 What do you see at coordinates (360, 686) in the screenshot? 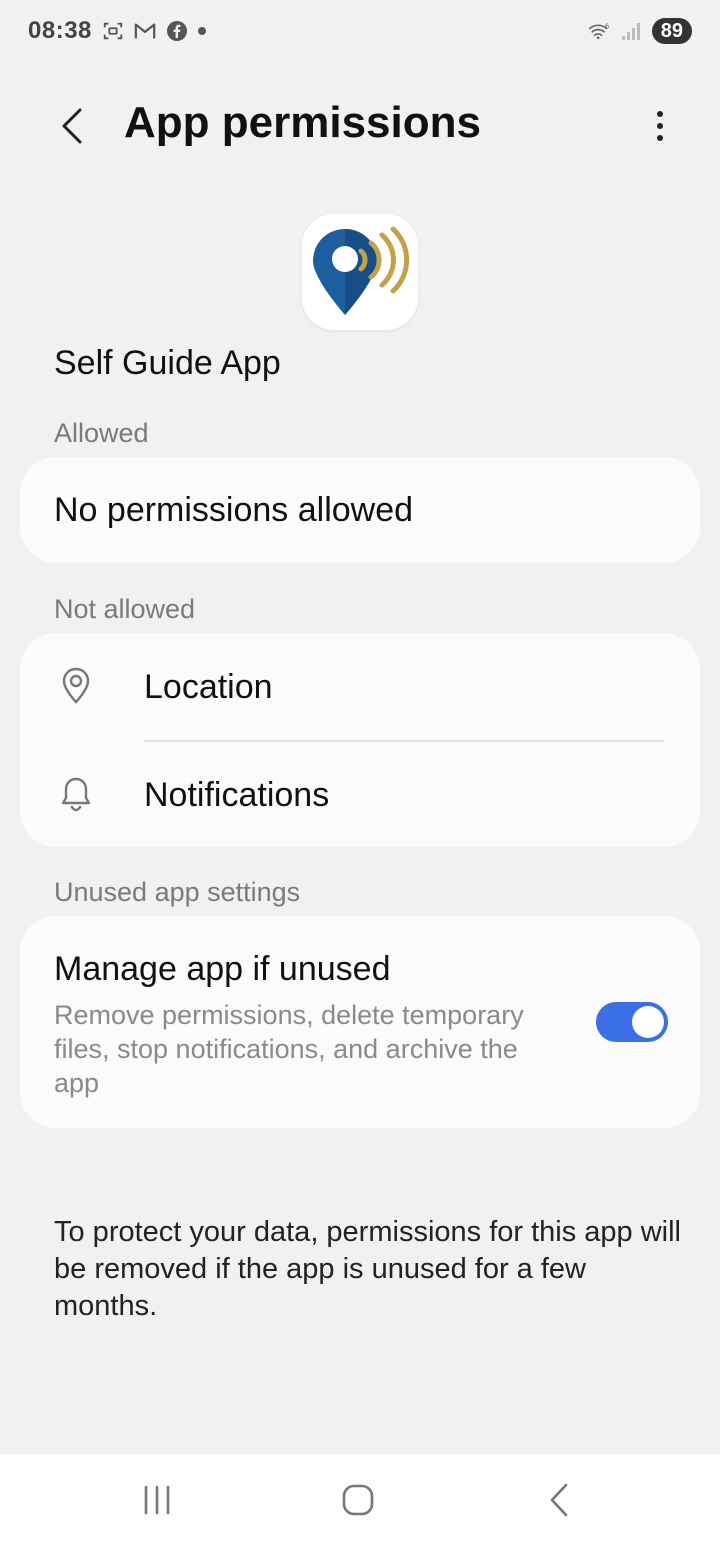
I see `permission-row-location: Location` at bounding box center [360, 686].